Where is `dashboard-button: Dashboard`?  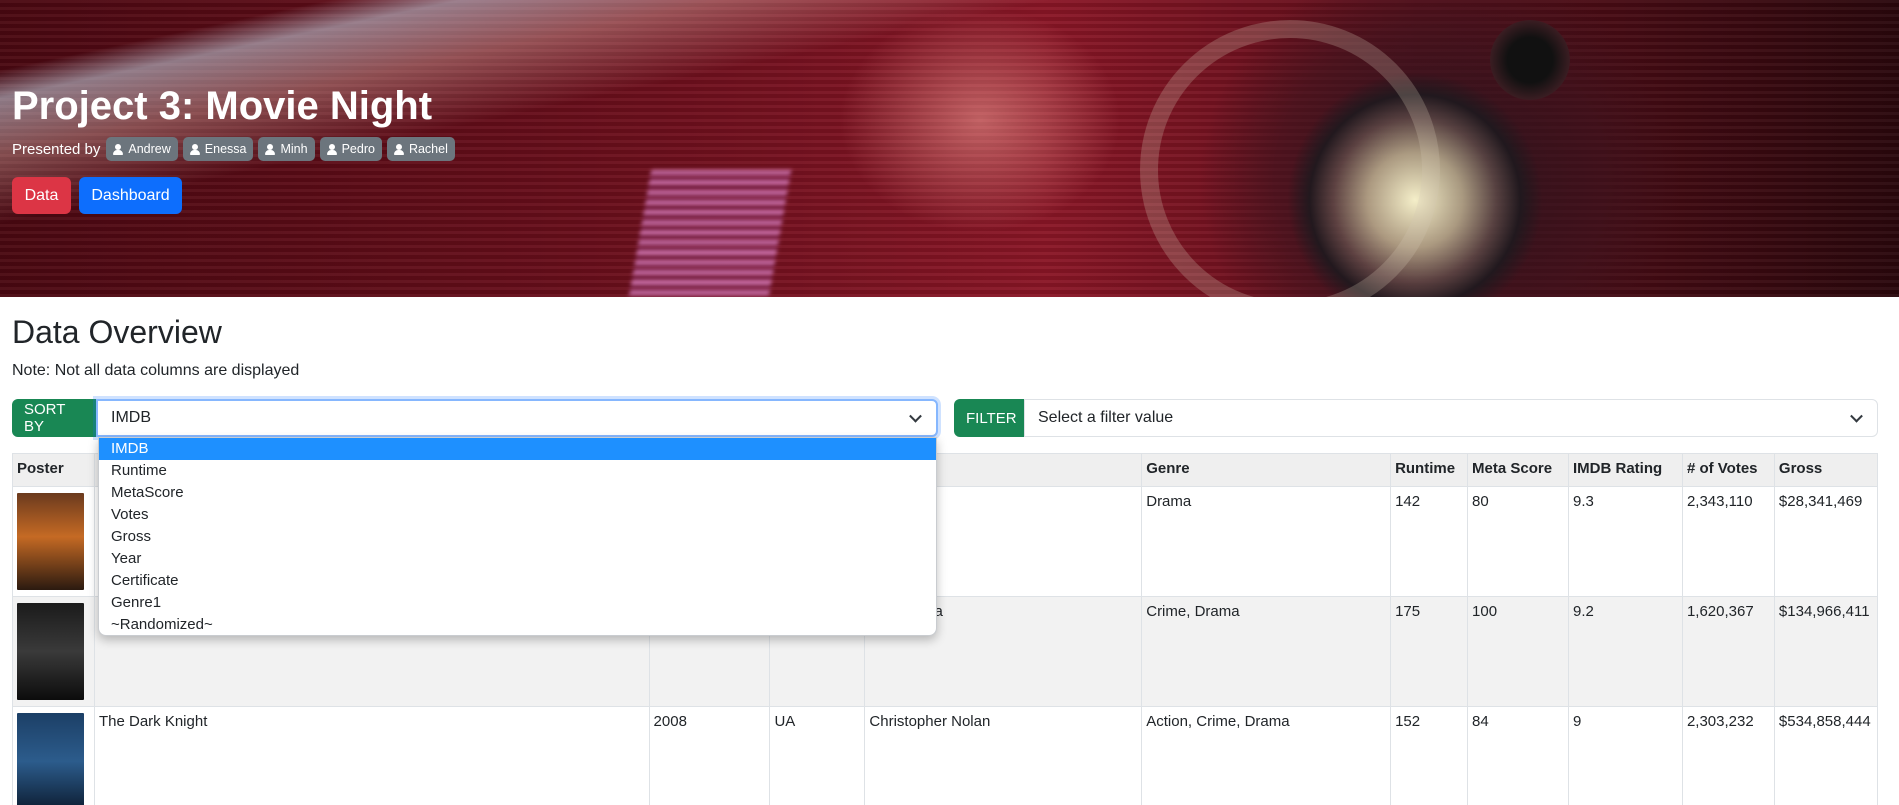
dashboard-button: Dashboard is located at coordinates (130, 195).